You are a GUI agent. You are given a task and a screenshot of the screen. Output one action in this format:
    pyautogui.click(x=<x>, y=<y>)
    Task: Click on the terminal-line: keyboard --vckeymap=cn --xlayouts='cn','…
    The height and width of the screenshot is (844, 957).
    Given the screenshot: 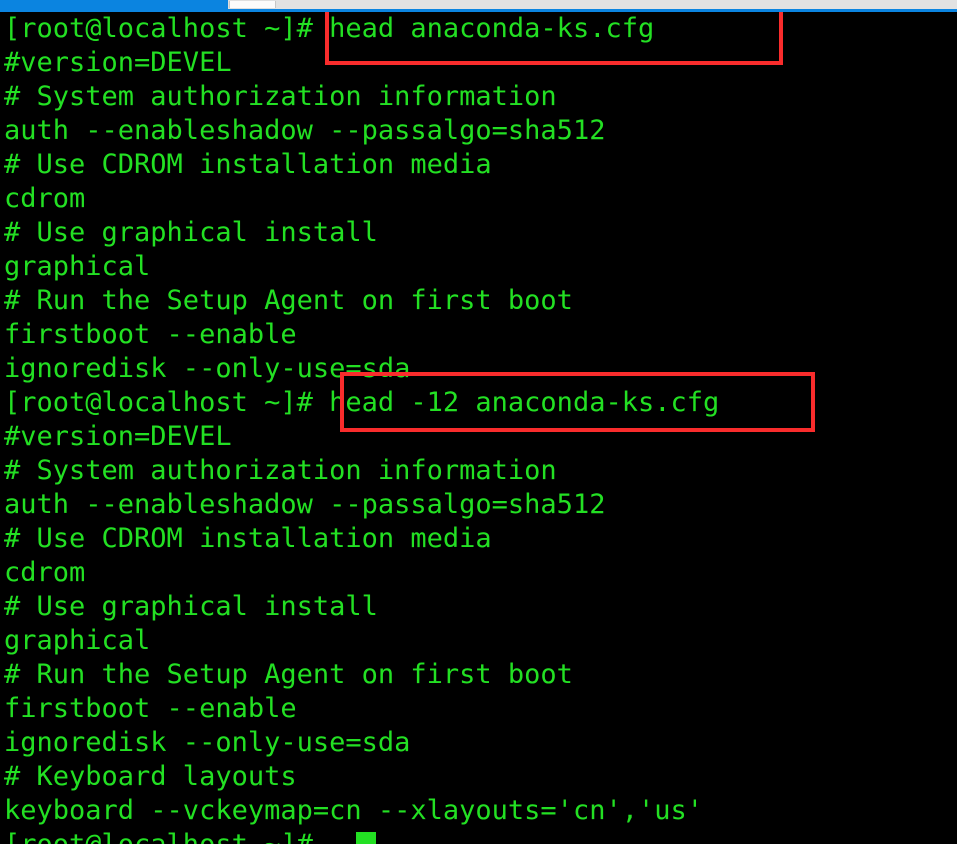 What is the action you would take?
    pyautogui.click(x=353, y=810)
    